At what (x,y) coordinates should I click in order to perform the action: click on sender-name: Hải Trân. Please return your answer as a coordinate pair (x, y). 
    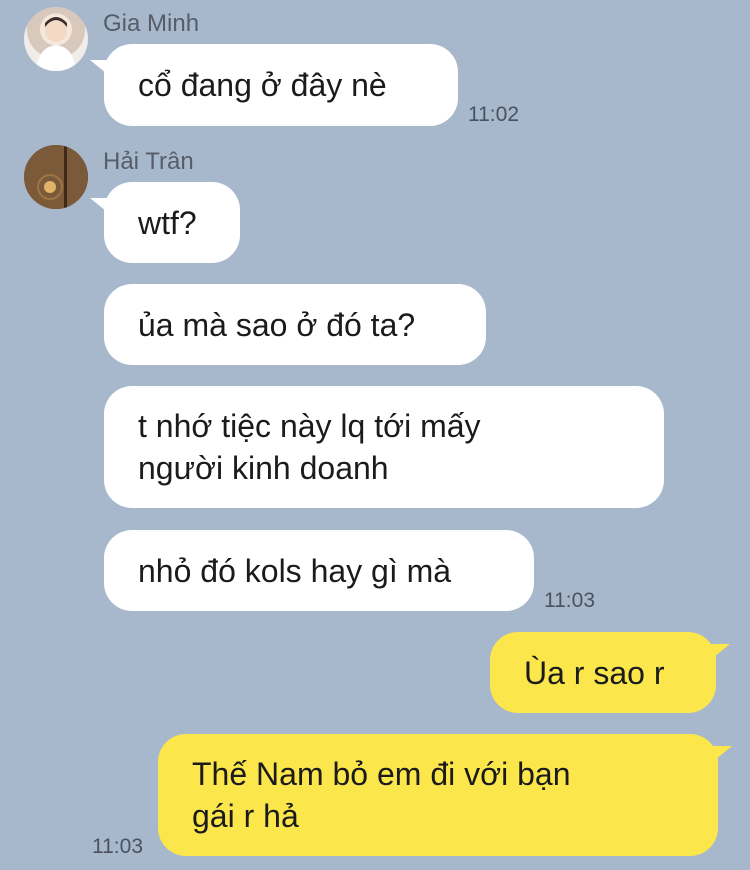
    Looking at the image, I should click on (148, 161).